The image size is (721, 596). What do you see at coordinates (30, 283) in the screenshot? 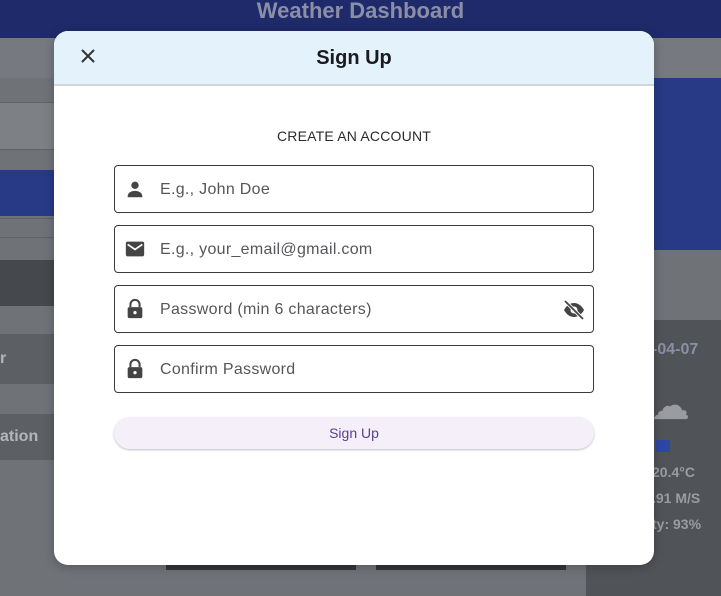
I see `background-dark-bar` at bounding box center [30, 283].